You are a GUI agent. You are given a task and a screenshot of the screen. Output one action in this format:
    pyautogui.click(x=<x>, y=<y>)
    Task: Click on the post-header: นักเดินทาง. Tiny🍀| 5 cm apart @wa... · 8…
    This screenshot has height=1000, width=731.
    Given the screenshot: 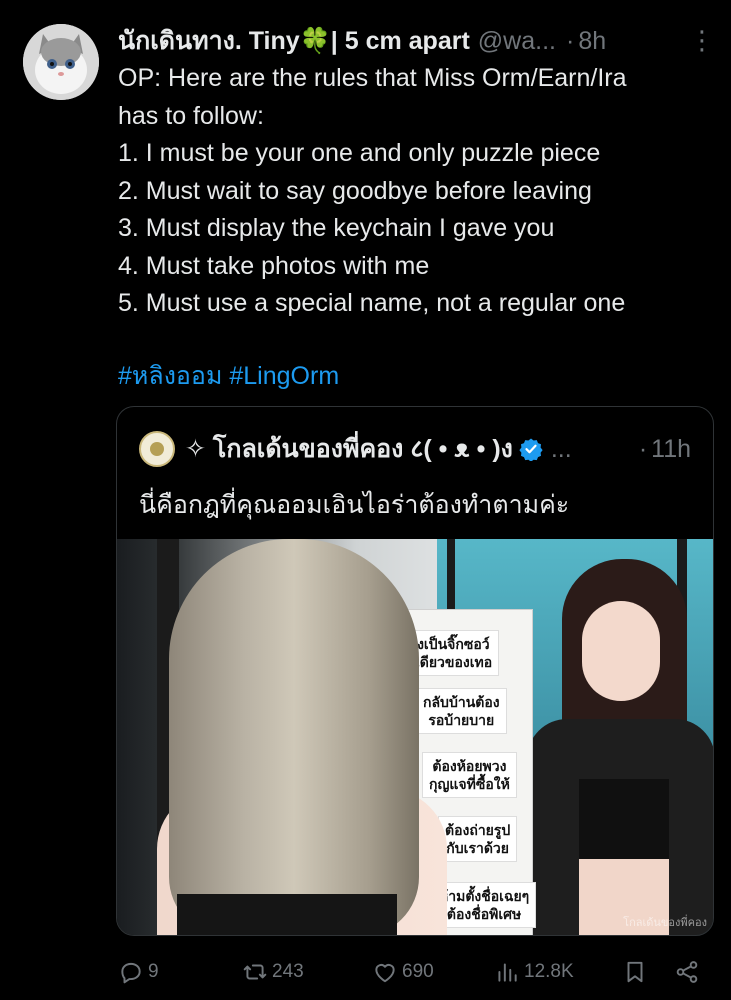 What is the action you would take?
    pyautogui.click(x=416, y=41)
    